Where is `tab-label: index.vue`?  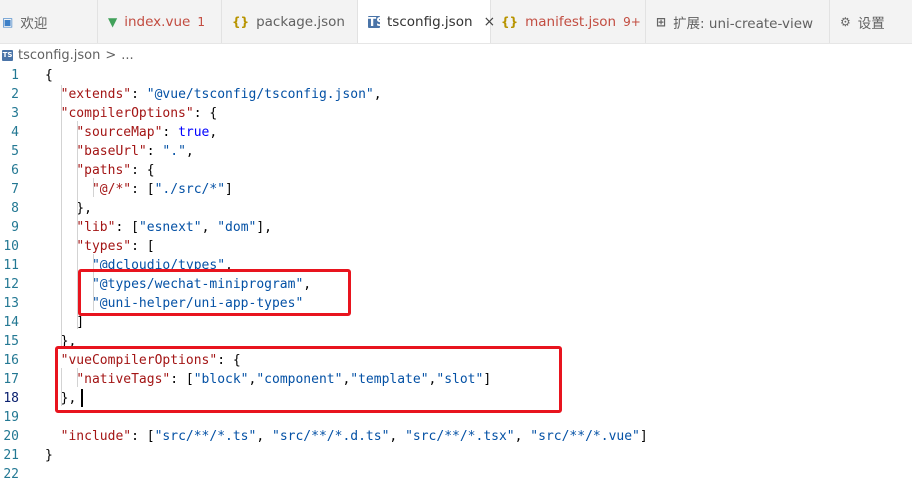 tab-label: index.vue is located at coordinates (157, 21).